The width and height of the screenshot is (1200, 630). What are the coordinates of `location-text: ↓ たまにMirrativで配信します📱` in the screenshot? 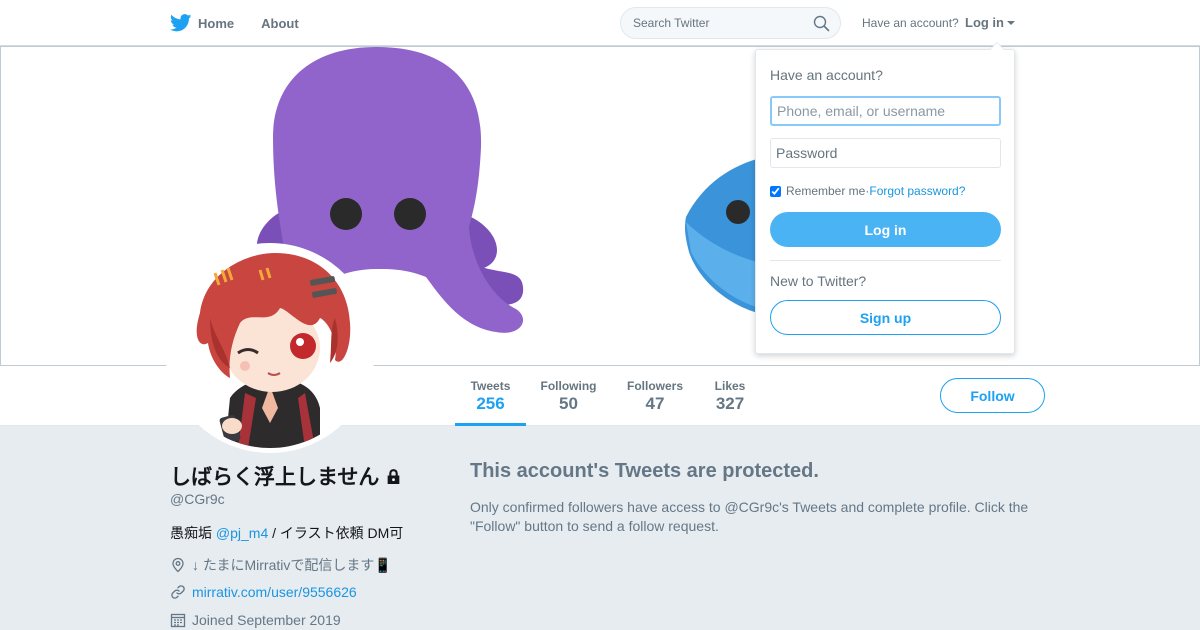 It's located at (292, 565).